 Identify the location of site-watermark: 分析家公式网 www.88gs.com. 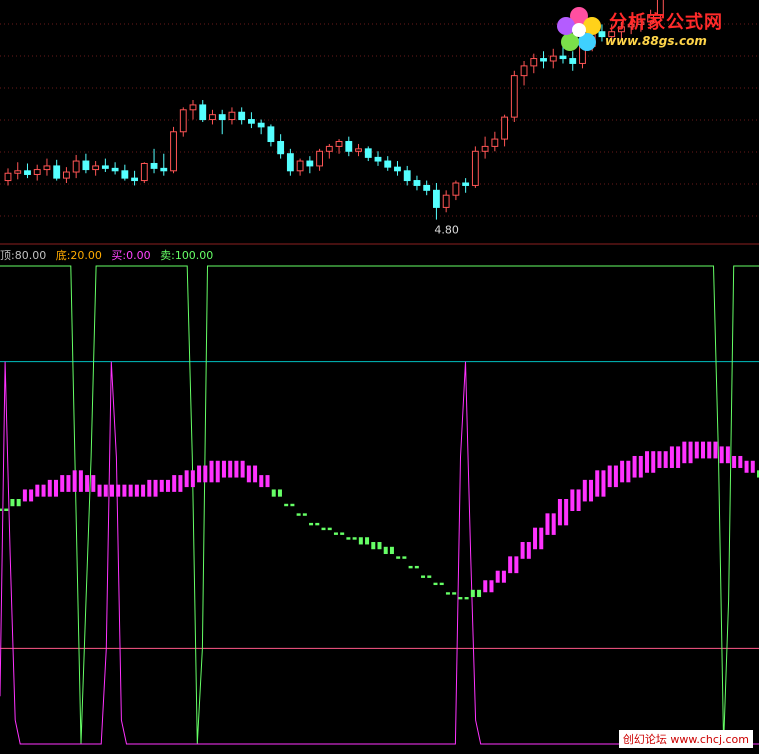
(651, 30).